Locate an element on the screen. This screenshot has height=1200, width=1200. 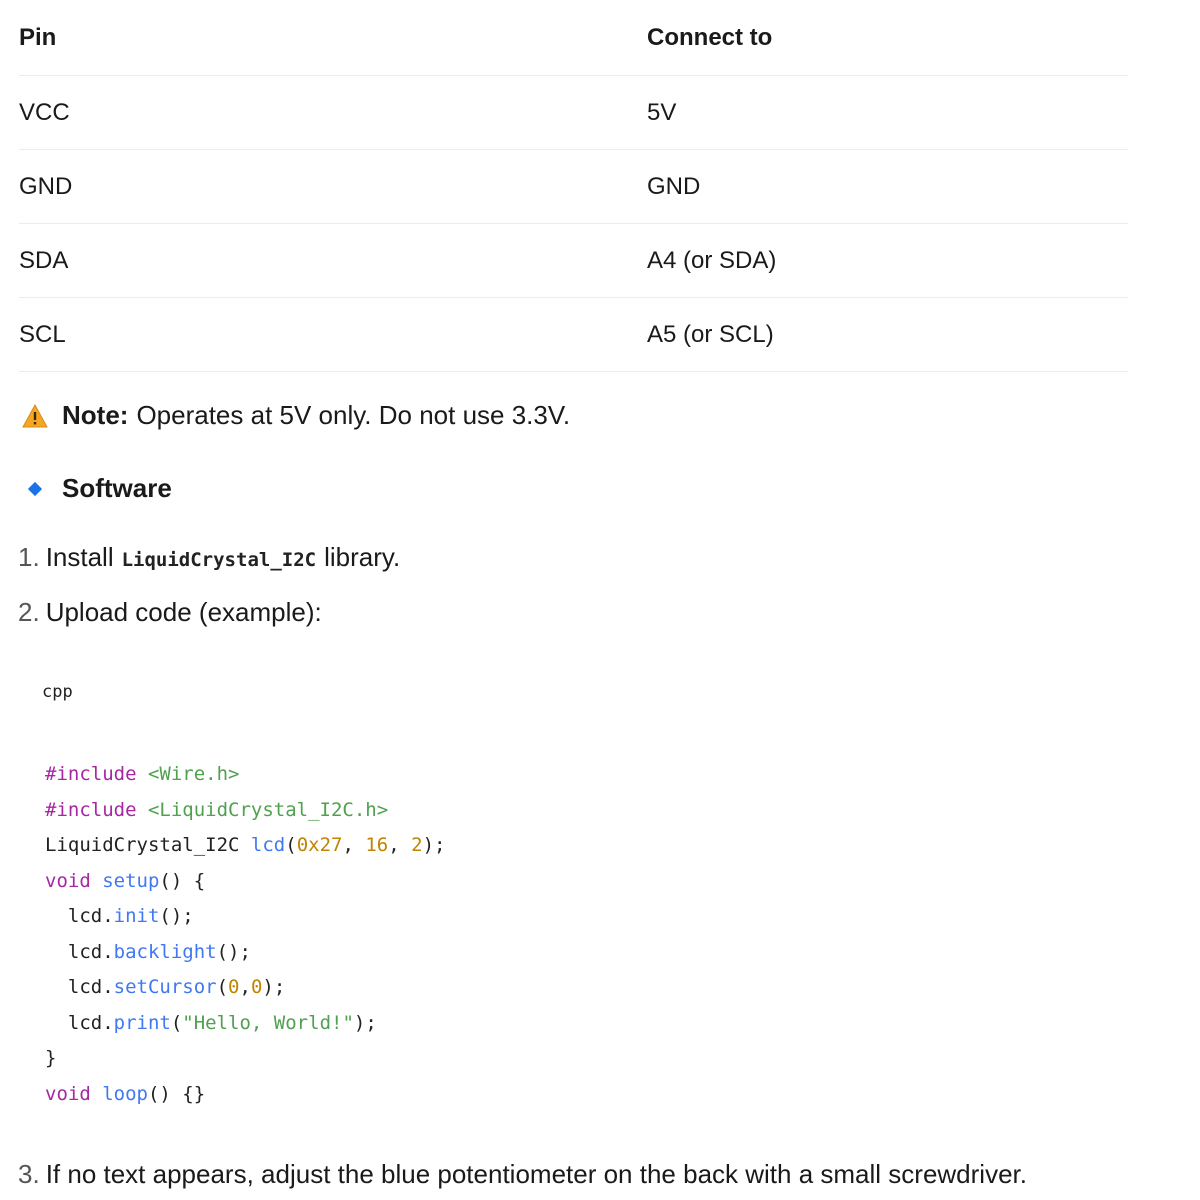
diamond-icon is located at coordinates (35, 488).